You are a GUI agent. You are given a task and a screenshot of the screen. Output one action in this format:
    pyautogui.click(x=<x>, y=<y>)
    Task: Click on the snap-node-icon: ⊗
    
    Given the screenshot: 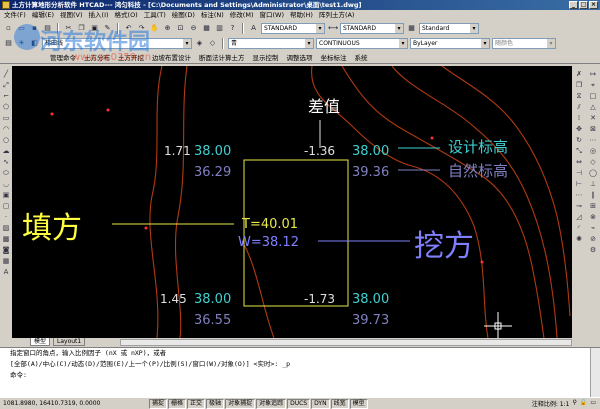 What is the action you would take?
    pyautogui.click(x=593, y=217)
    